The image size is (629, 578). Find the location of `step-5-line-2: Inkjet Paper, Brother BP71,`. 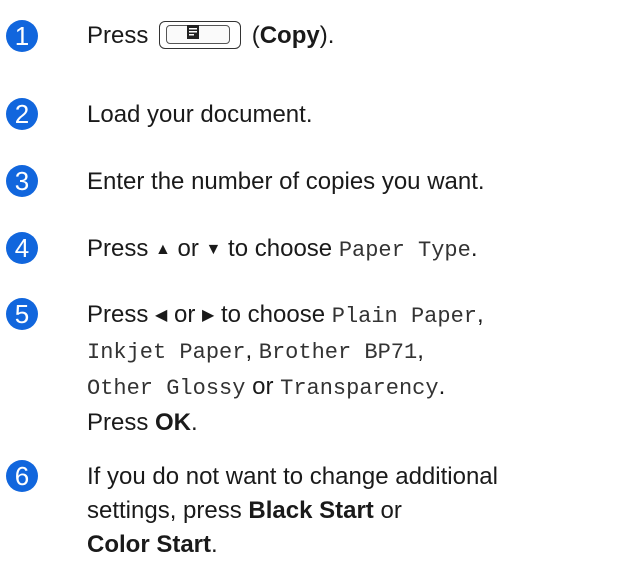

step-5-line-2: Inkjet Paper, Brother BP71, is located at coordinates (285, 352).